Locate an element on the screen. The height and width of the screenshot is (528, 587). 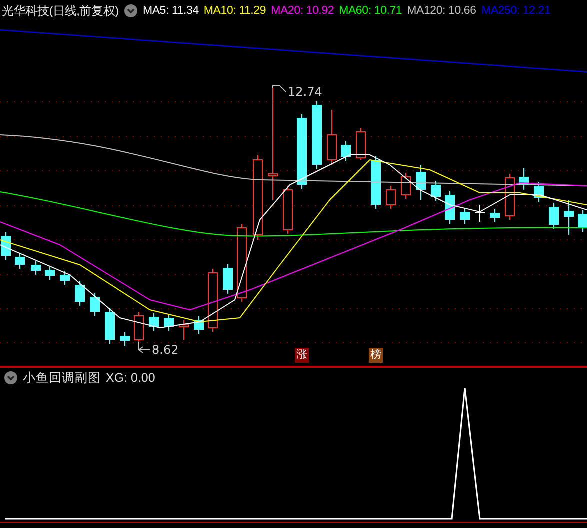
marker-badge: 涨 is located at coordinates (302, 355).